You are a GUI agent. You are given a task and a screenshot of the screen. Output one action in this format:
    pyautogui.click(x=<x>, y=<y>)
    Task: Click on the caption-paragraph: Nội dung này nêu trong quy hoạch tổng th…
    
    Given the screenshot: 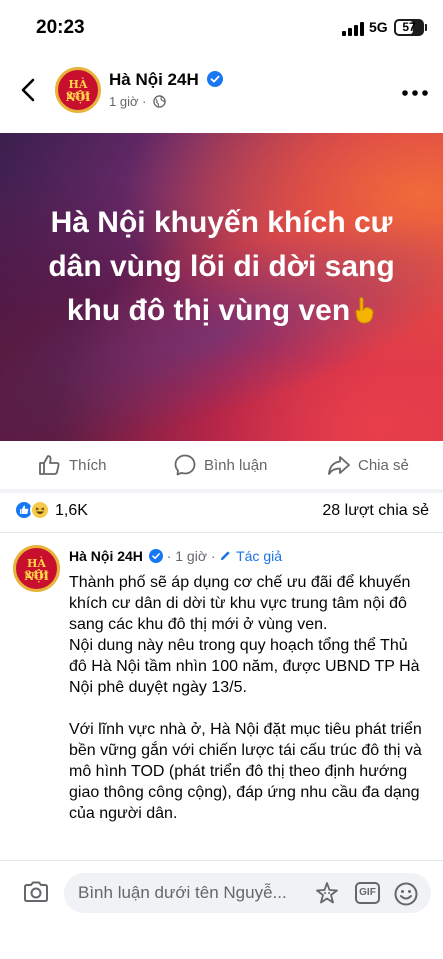 What is the action you would take?
    pyautogui.click(x=244, y=666)
    